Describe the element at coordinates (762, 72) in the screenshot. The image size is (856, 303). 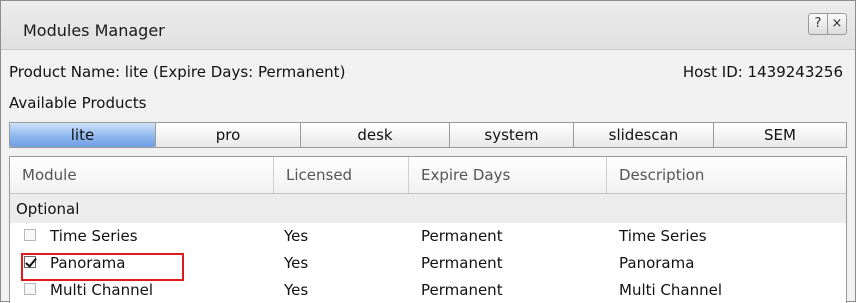
I see `host-id-label: Host ID: 1439243256` at that location.